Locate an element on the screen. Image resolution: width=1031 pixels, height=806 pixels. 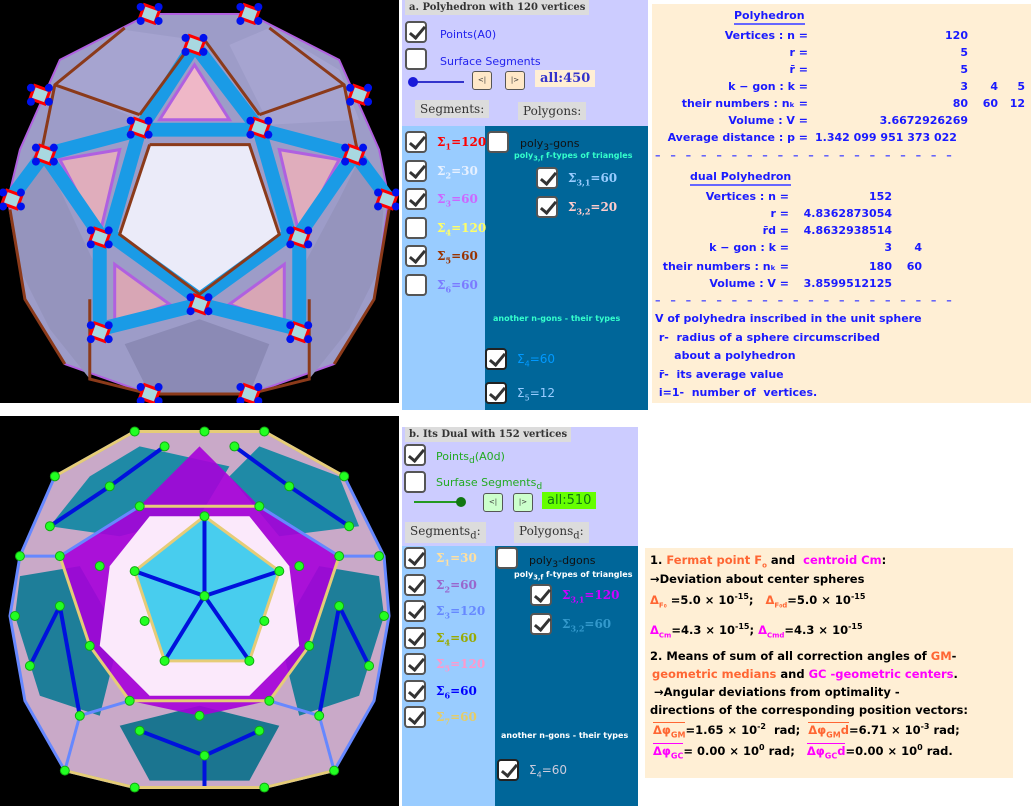
dual-segment-sum-label: Σ4=60 is located at coordinates (456, 639).